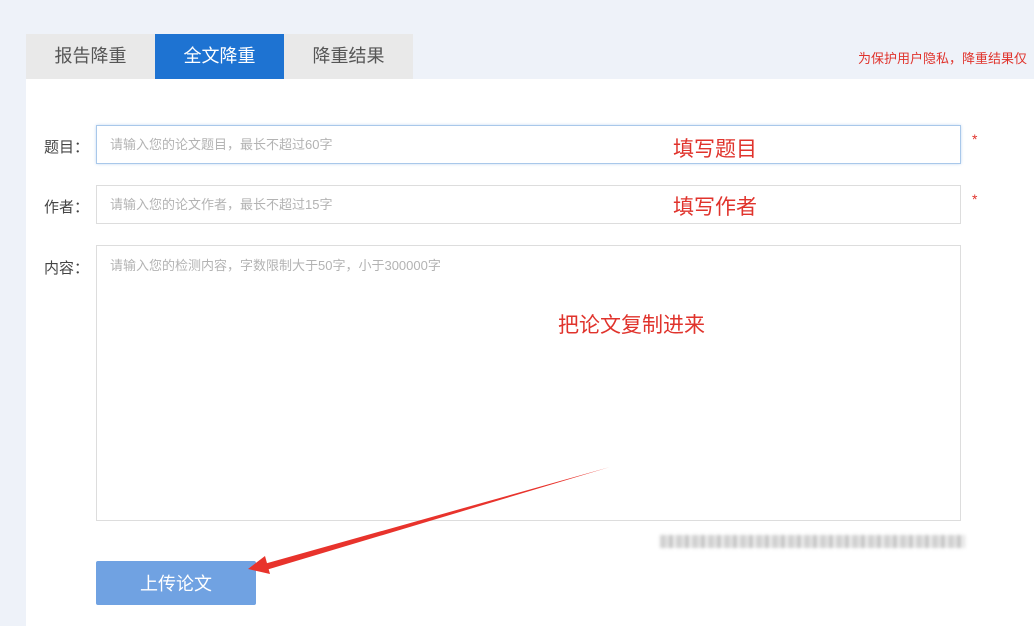 The height and width of the screenshot is (626, 1034). I want to click on upload-paper-button: 上传论文, so click(176, 583).